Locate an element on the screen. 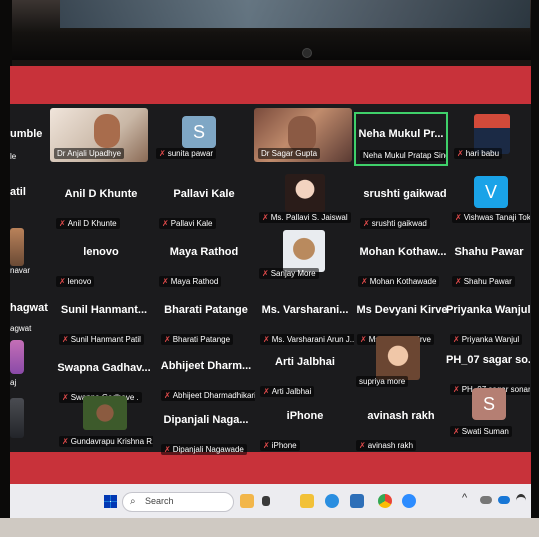  participant-tile: Bharati Patange ✗ Bharati Patange is located at coordinates (206, 321).